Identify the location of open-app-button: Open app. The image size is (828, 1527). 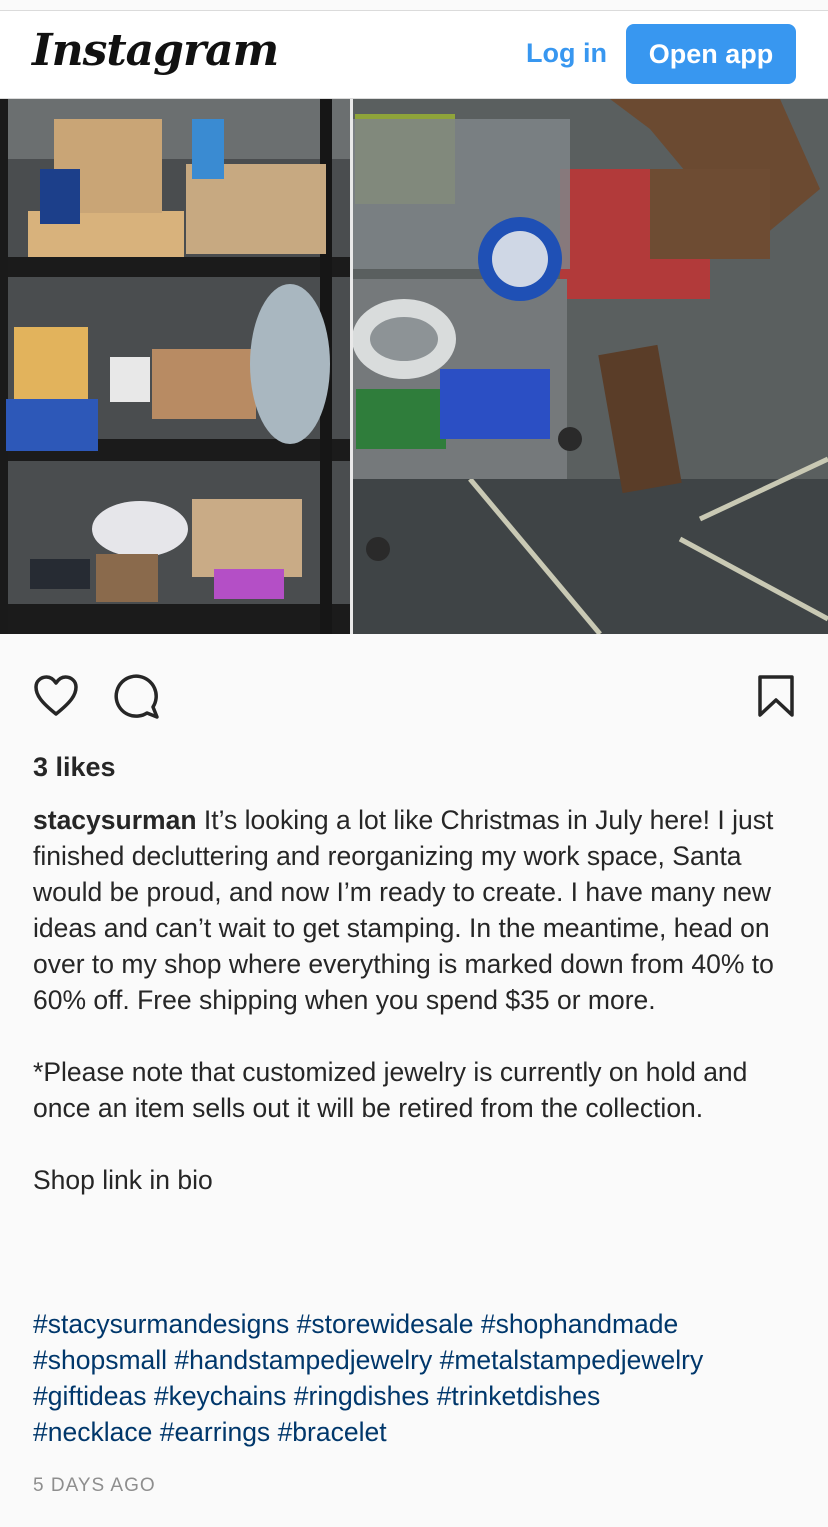
(711, 54).